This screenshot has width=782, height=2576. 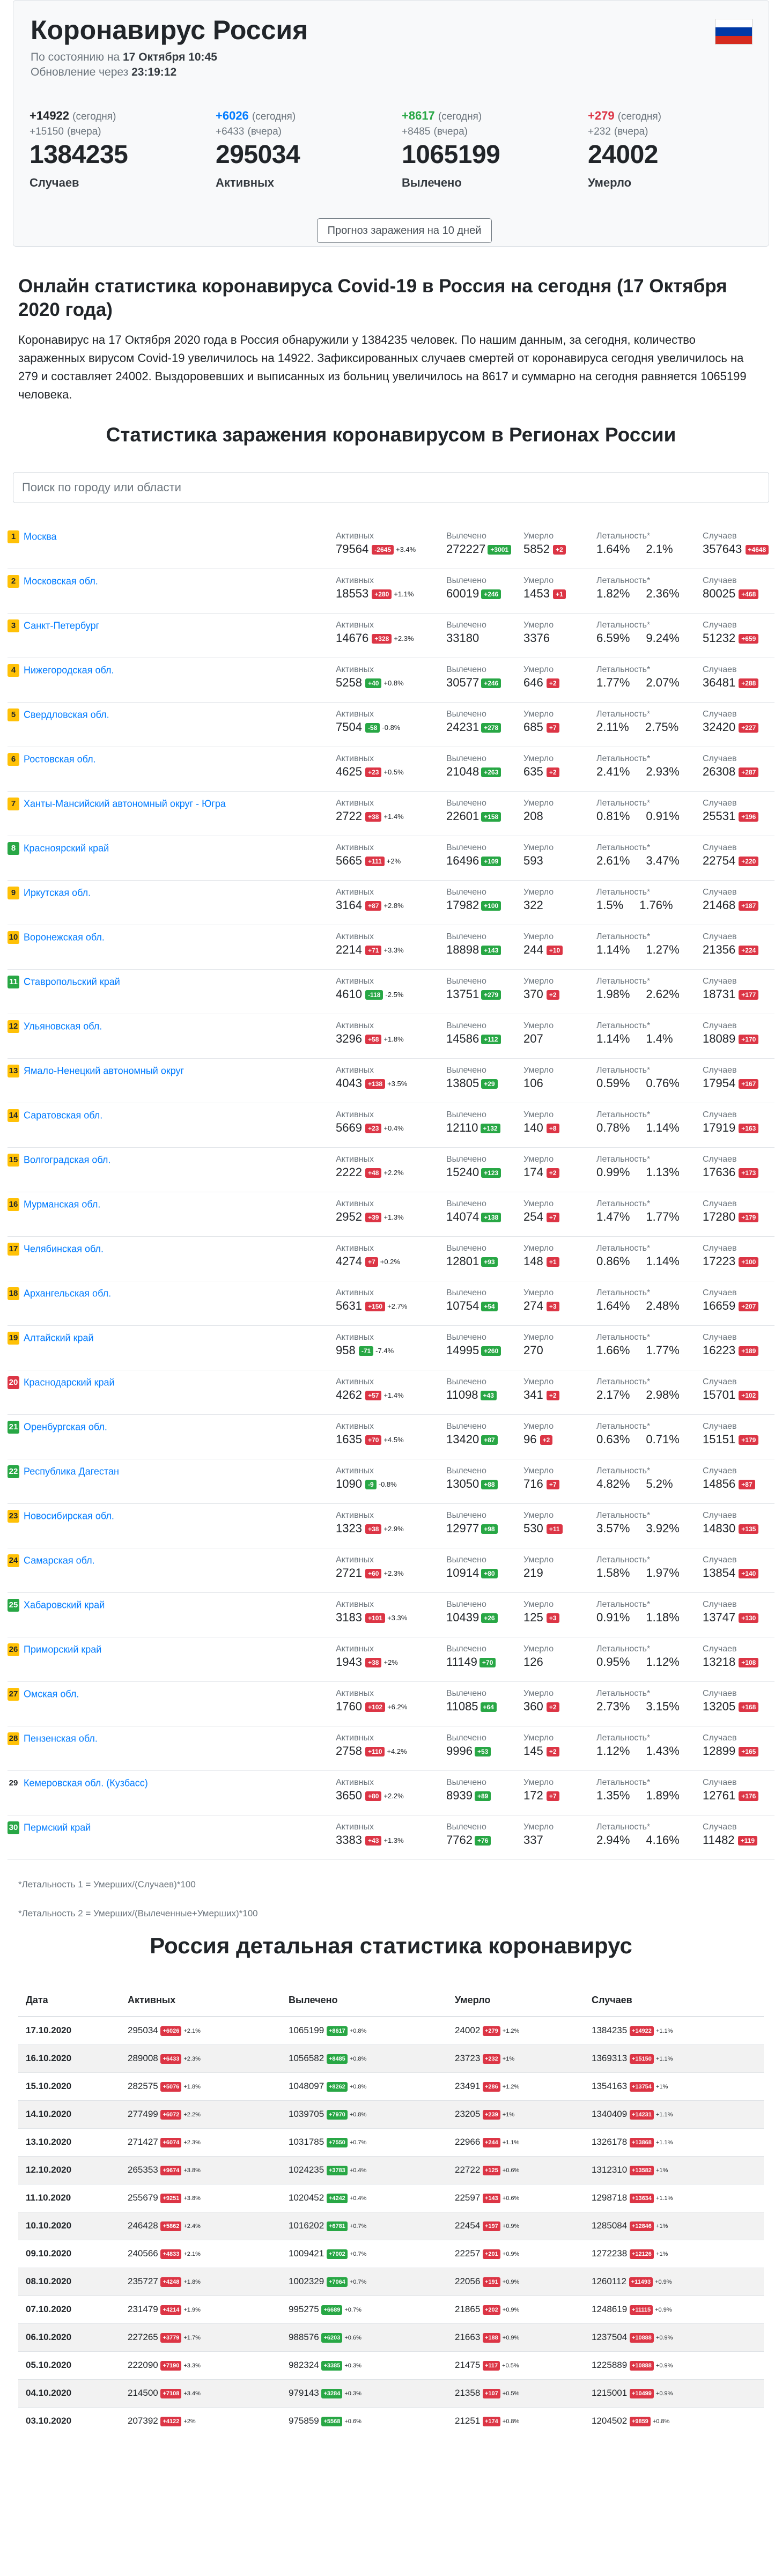 I want to click on cases-count: 12761, so click(x=721, y=1795).